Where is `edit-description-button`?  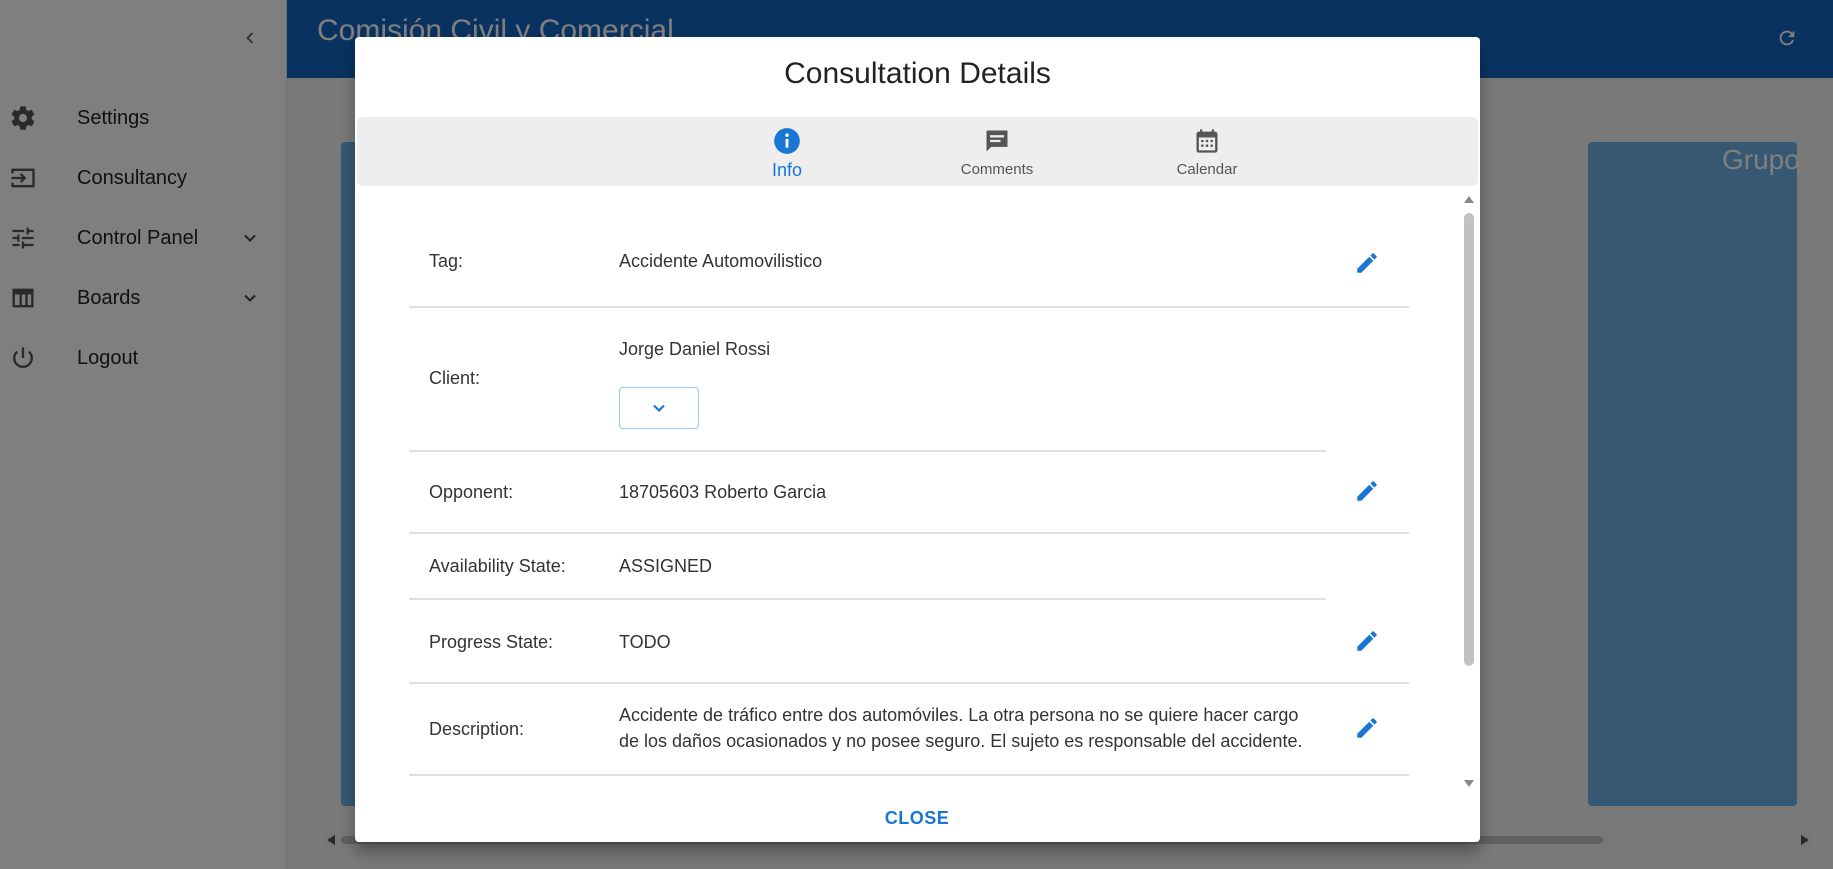
edit-description-button is located at coordinates (1367, 728).